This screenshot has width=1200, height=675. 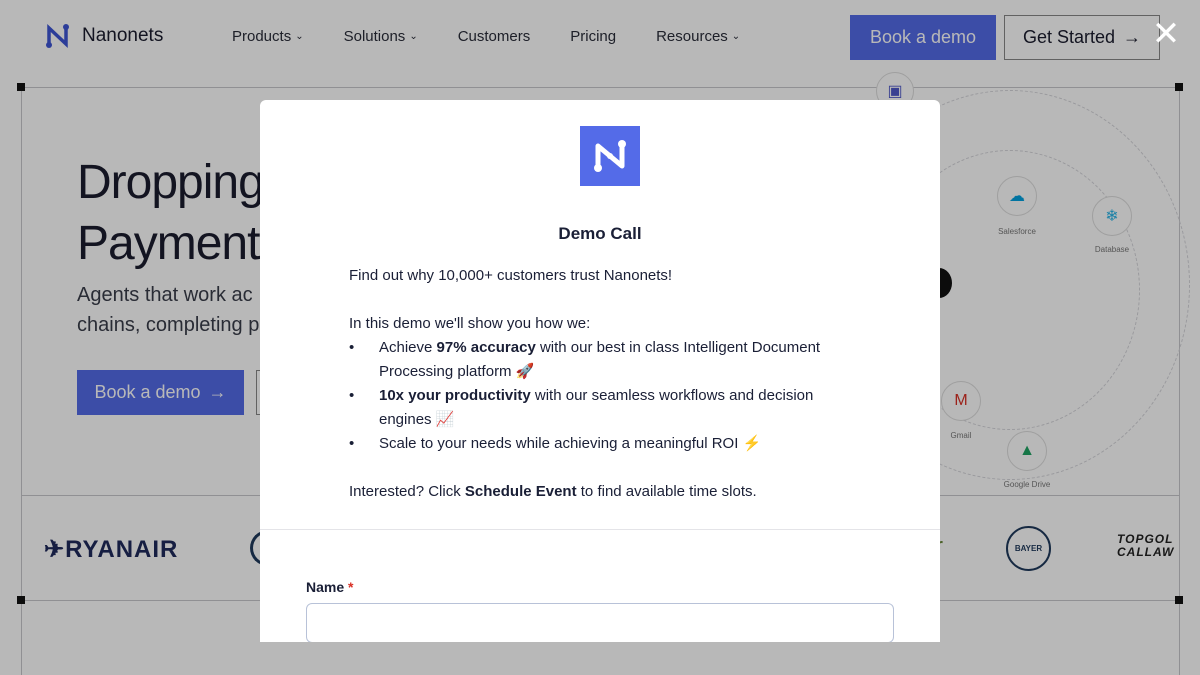 I want to click on cta-prefix: Interested? Click, so click(x=407, y=491).